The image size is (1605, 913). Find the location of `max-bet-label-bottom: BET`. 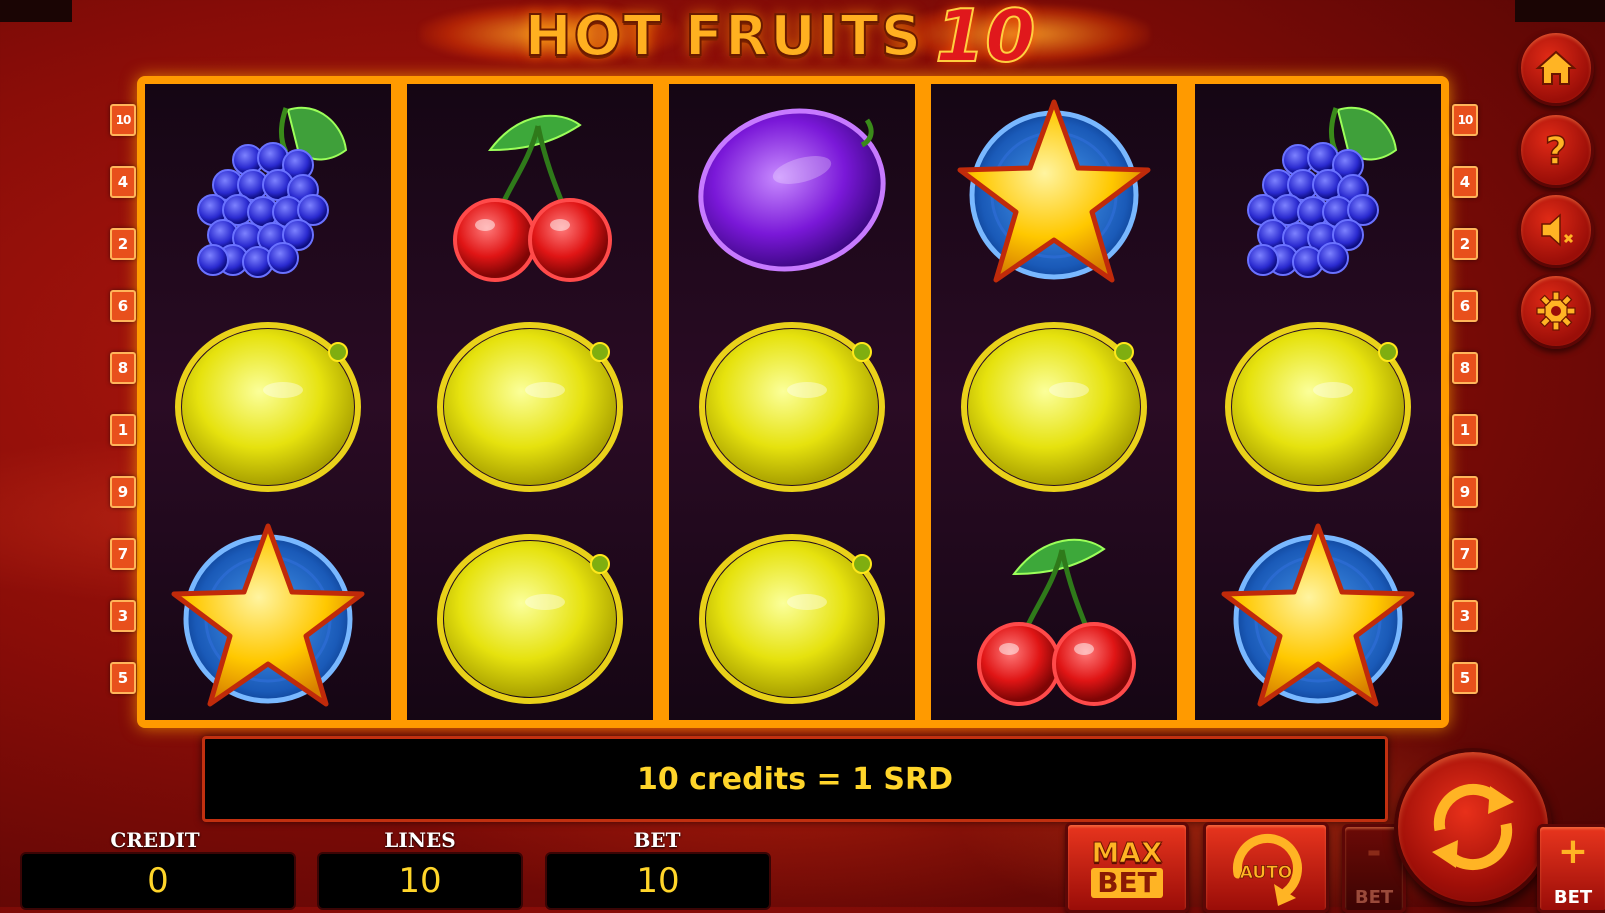

max-bet-label-bottom: BET is located at coordinates (1127, 882).